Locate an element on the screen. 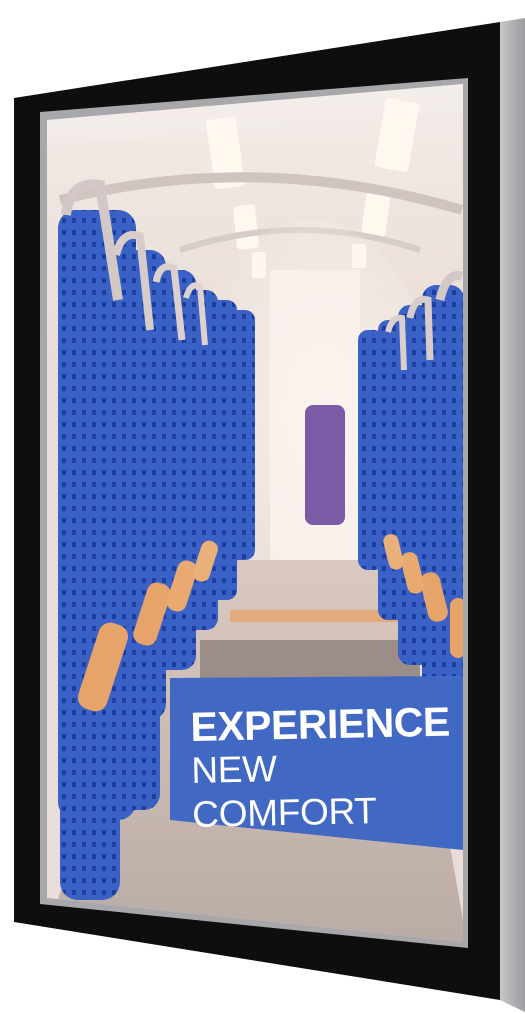  far-seat is located at coordinates (325, 465).